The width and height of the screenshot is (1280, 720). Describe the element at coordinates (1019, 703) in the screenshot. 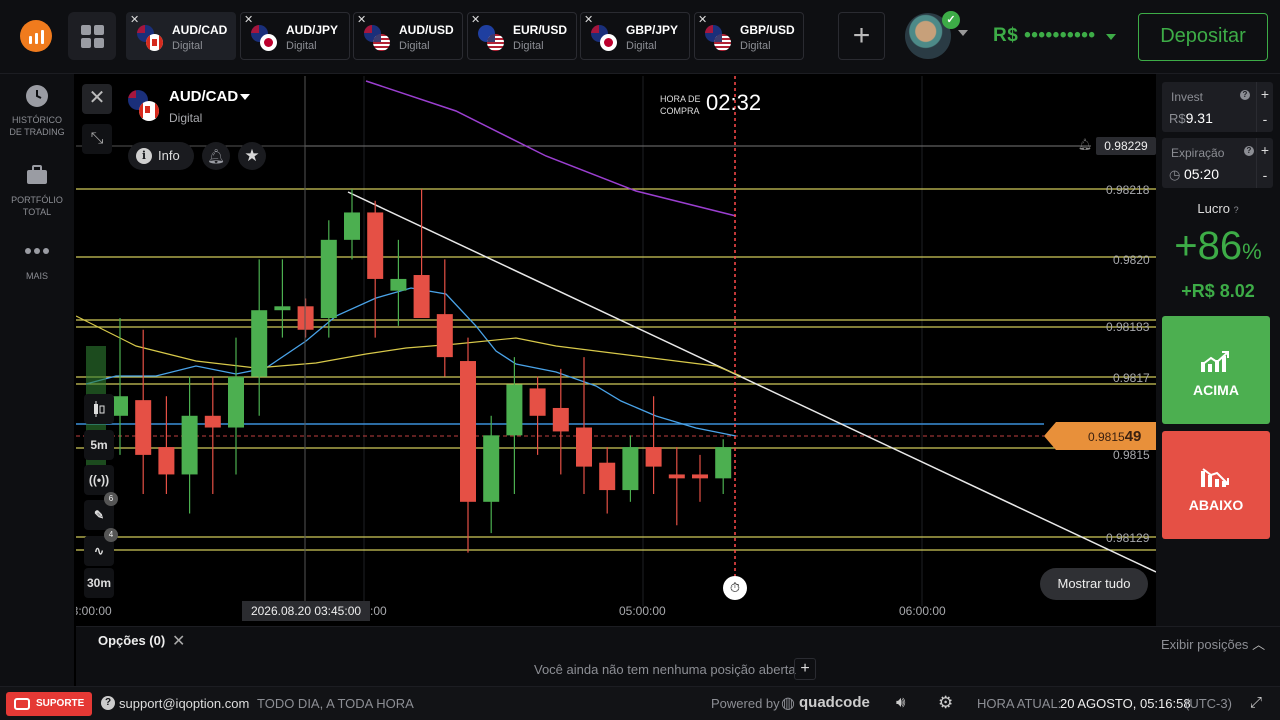

I see `time-label: HORA ATUAL:` at that location.